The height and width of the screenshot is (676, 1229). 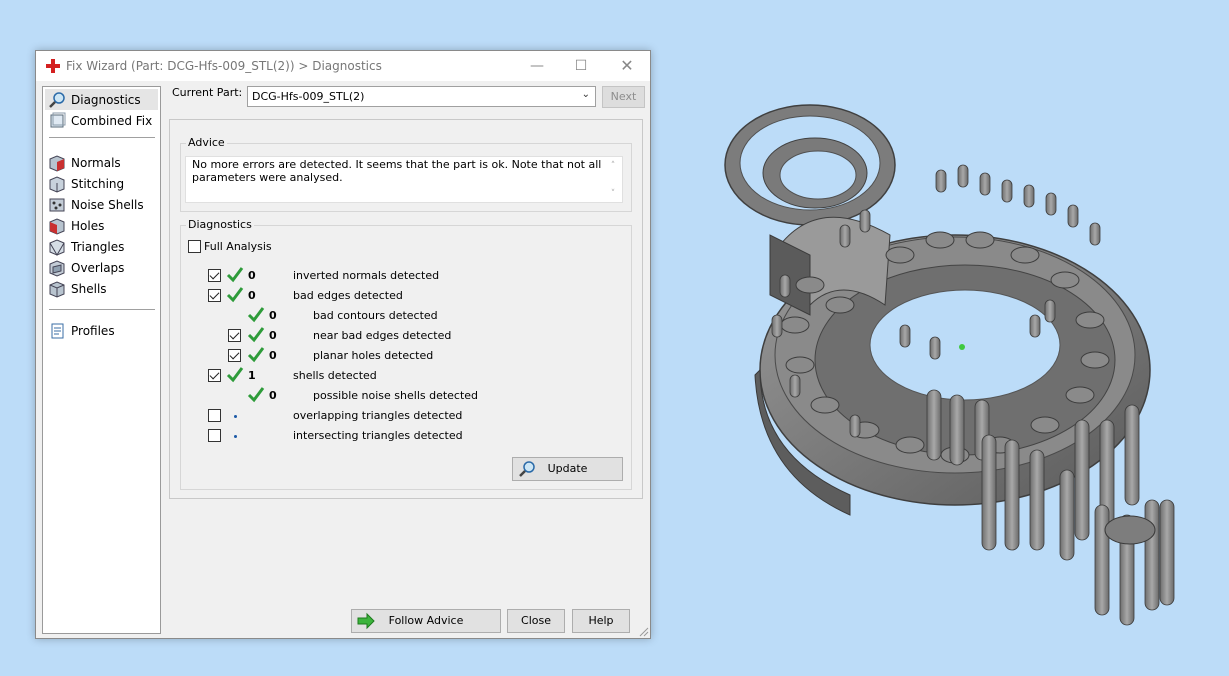 What do you see at coordinates (206, 142) in the screenshot?
I see `advice-title: Advice` at bounding box center [206, 142].